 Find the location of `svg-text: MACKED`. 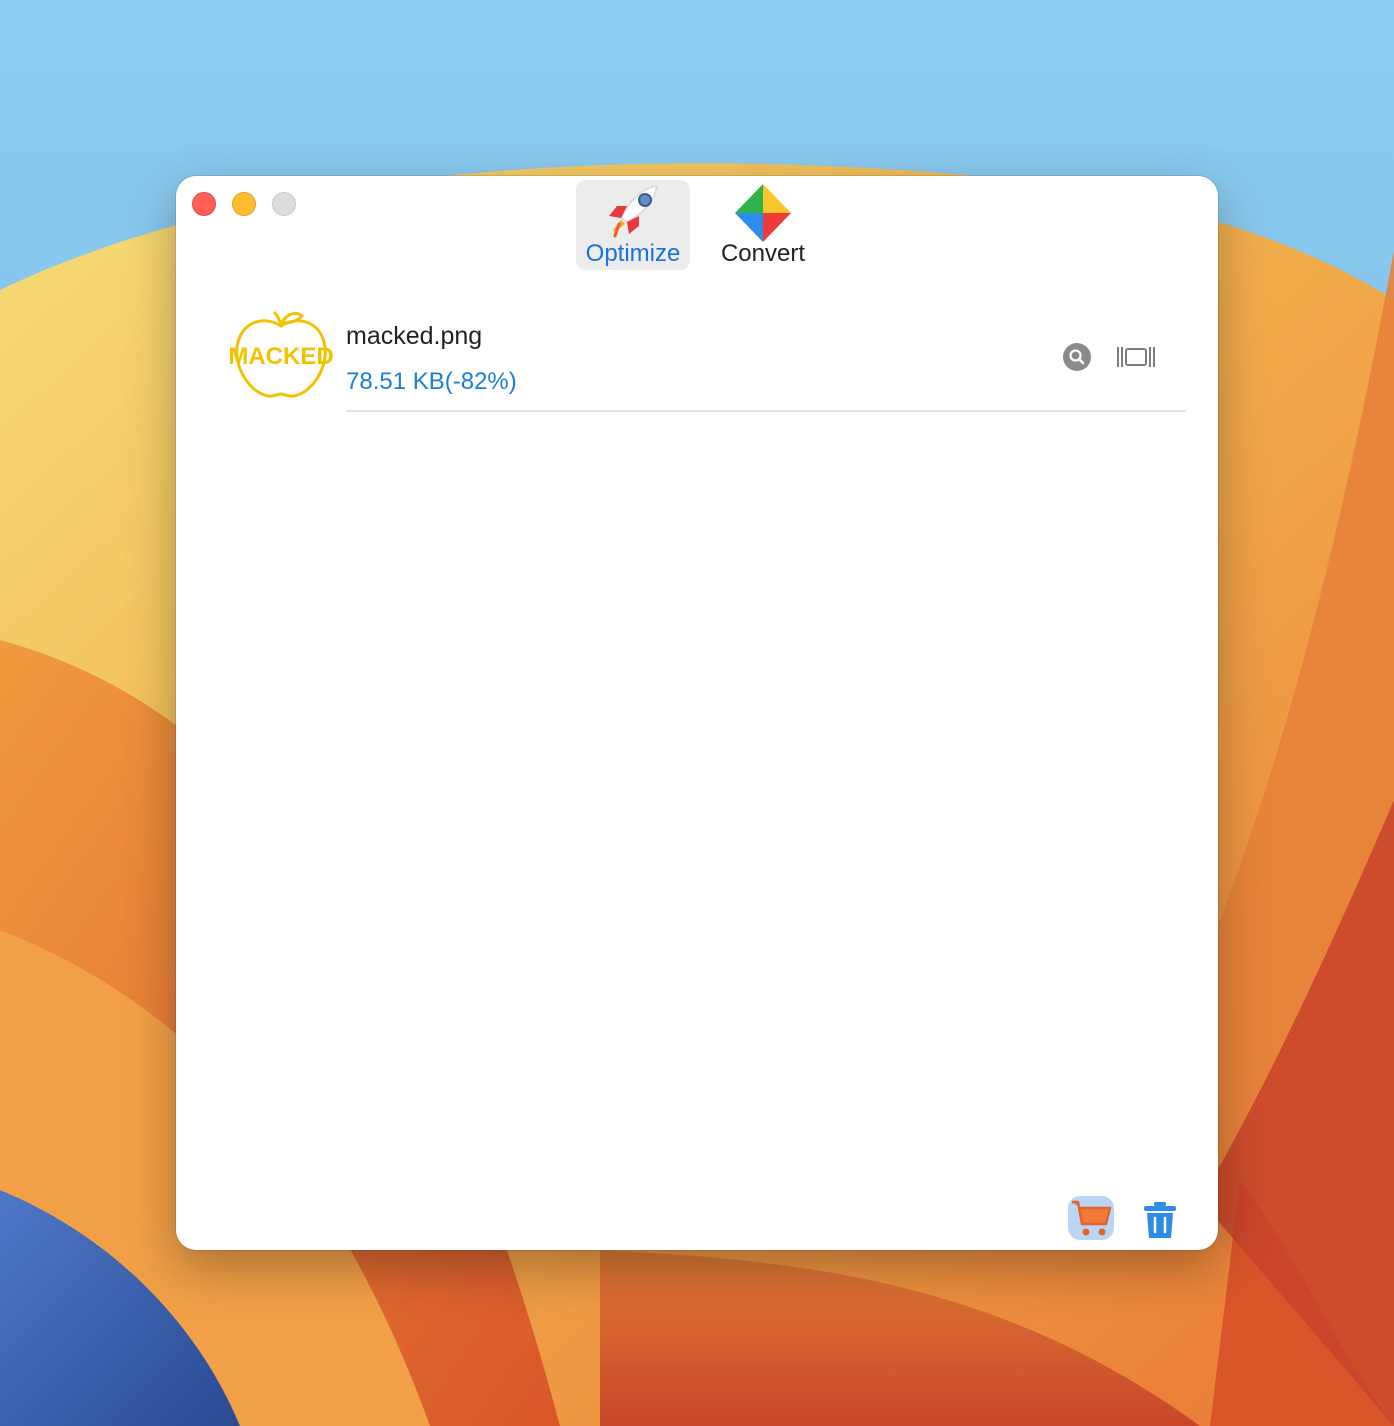

svg-text: MACKED is located at coordinates (280, 356).